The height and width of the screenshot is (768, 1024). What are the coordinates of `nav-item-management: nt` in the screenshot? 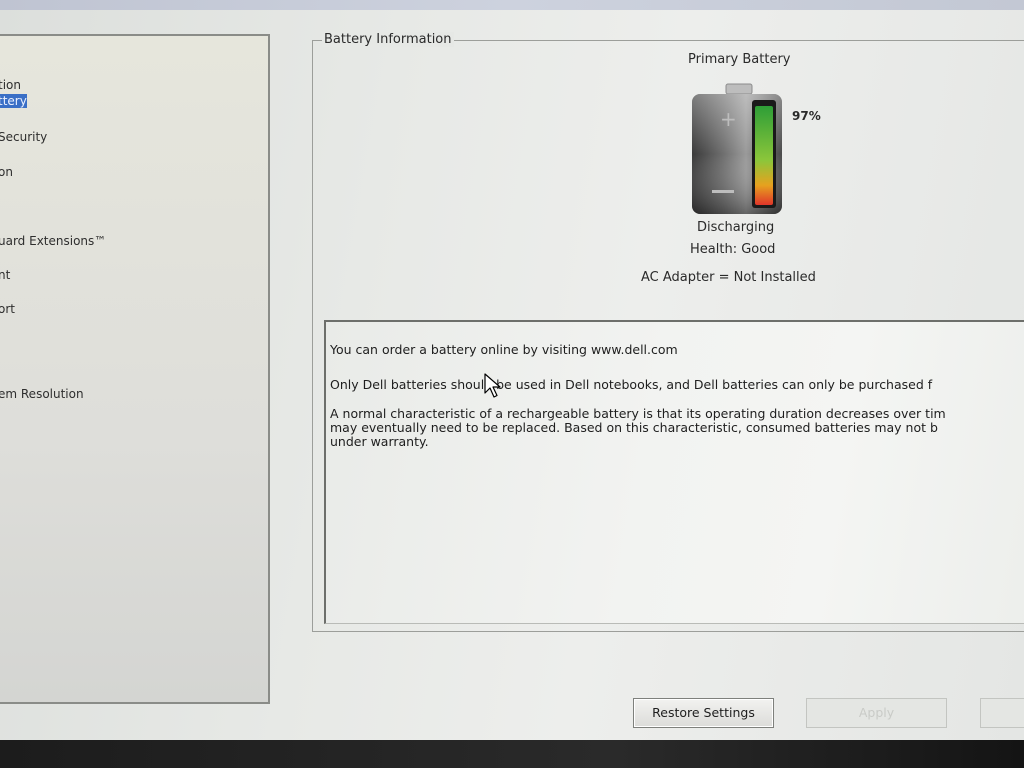 It's located at (5, 275).